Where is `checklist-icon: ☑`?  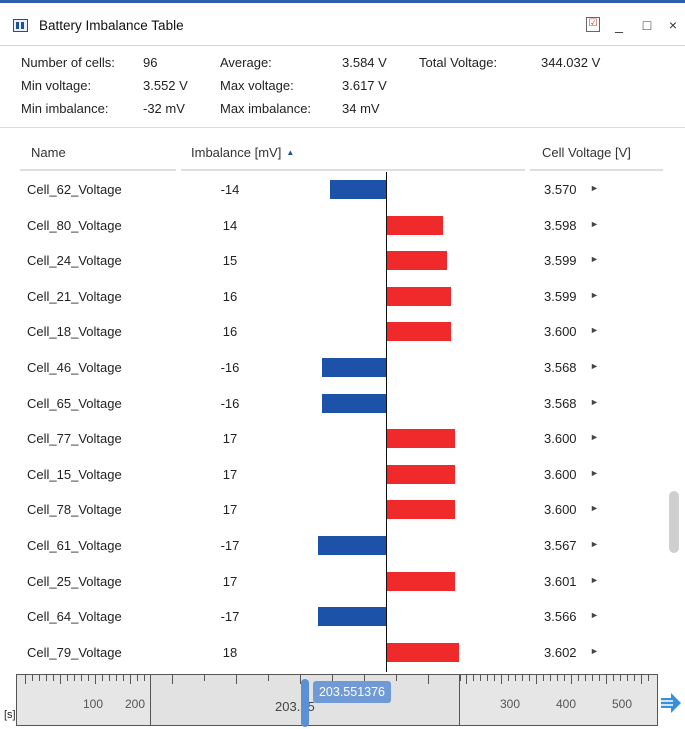 checklist-icon: ☑ is located at coordinates (593, 24).